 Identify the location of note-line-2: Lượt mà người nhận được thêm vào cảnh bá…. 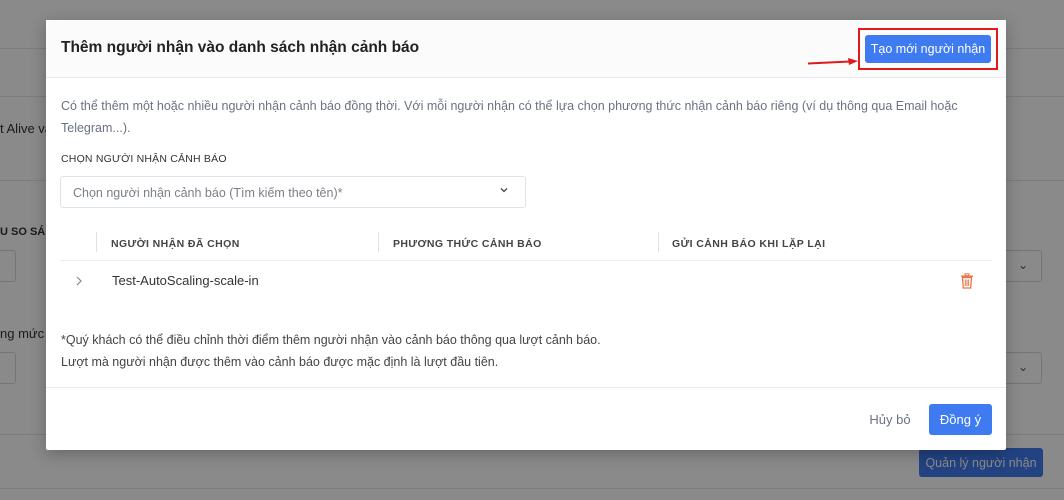
(280, 362).